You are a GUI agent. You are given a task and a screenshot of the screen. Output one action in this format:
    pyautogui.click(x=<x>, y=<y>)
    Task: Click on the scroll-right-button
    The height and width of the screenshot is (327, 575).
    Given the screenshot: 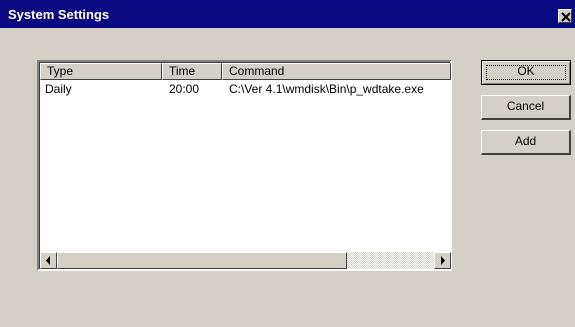 What is the action you would take?
    pyautogui.click(x=442, y=260)
    